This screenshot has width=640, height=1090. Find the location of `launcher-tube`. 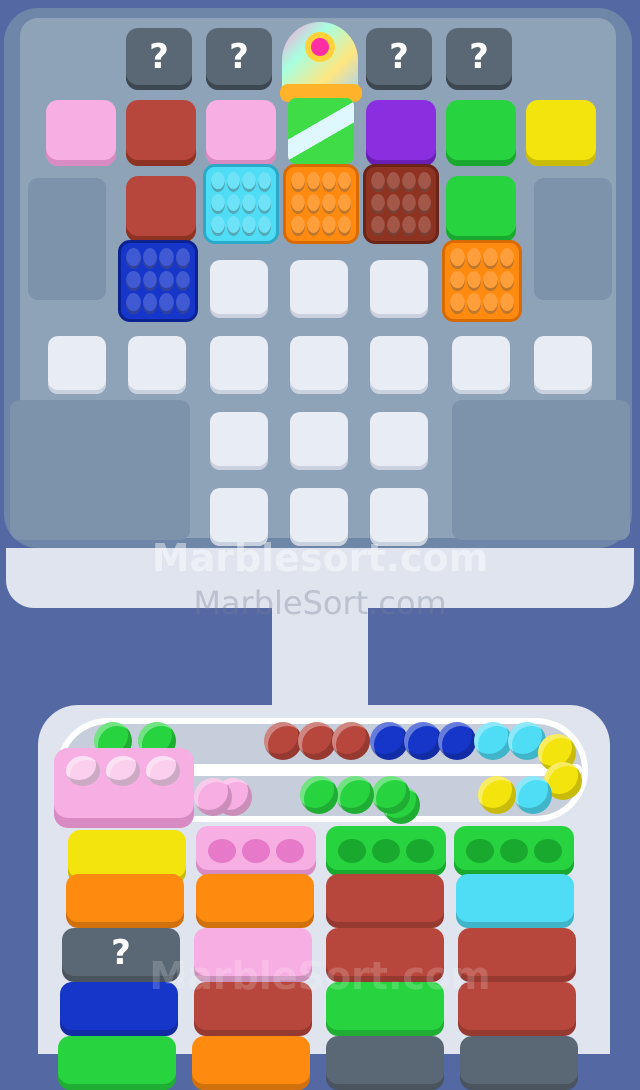

launcher-tube is located at coordinates (321, 131).